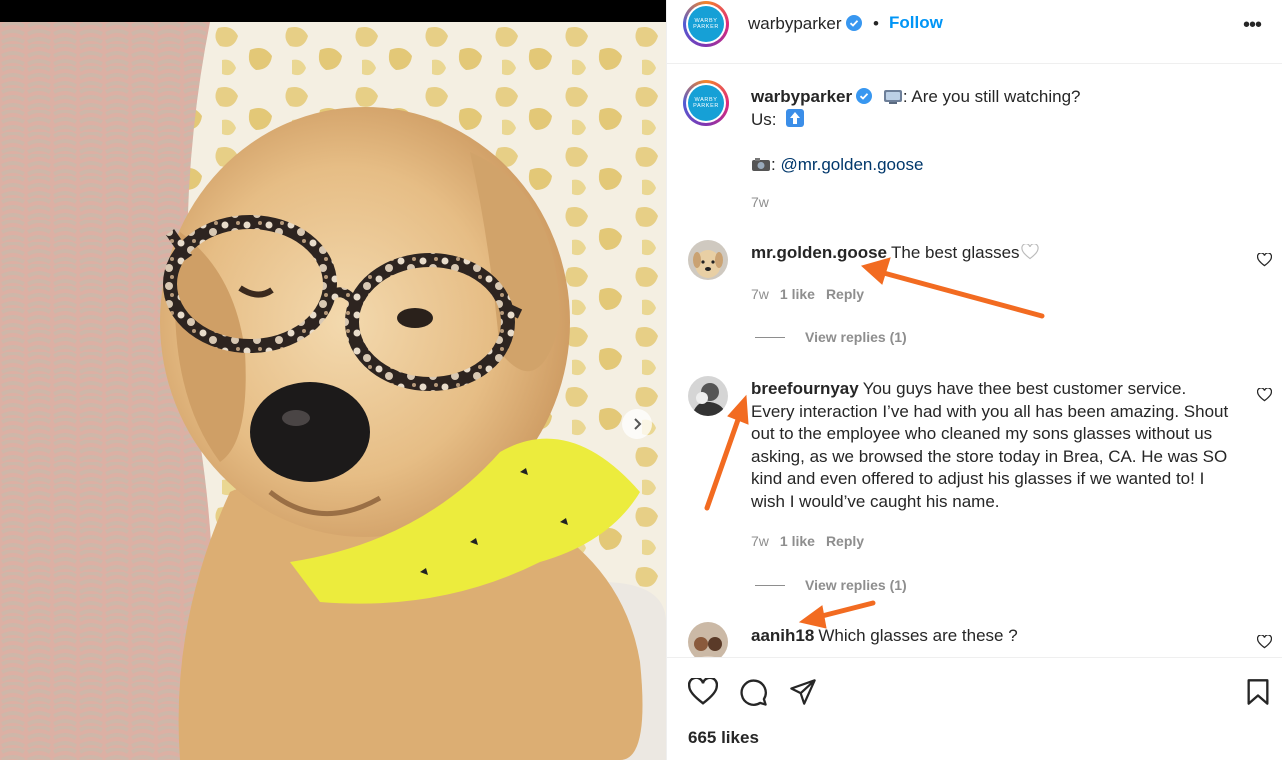  What do you see at coordinates (1258, 692) in the screenshot?
I see `bookmark-icon` at bounding box center [1258, 692].